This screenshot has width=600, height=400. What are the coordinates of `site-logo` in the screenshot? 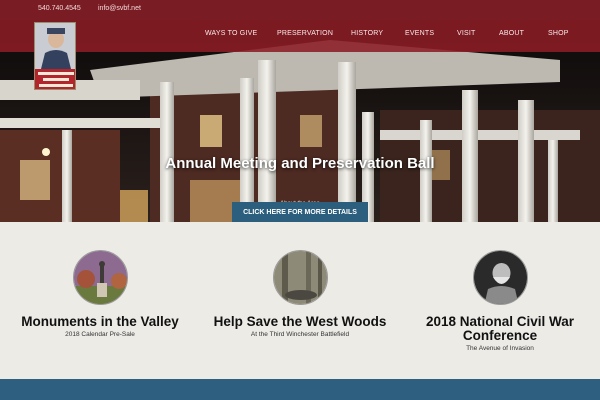 It's located at (55, 56).